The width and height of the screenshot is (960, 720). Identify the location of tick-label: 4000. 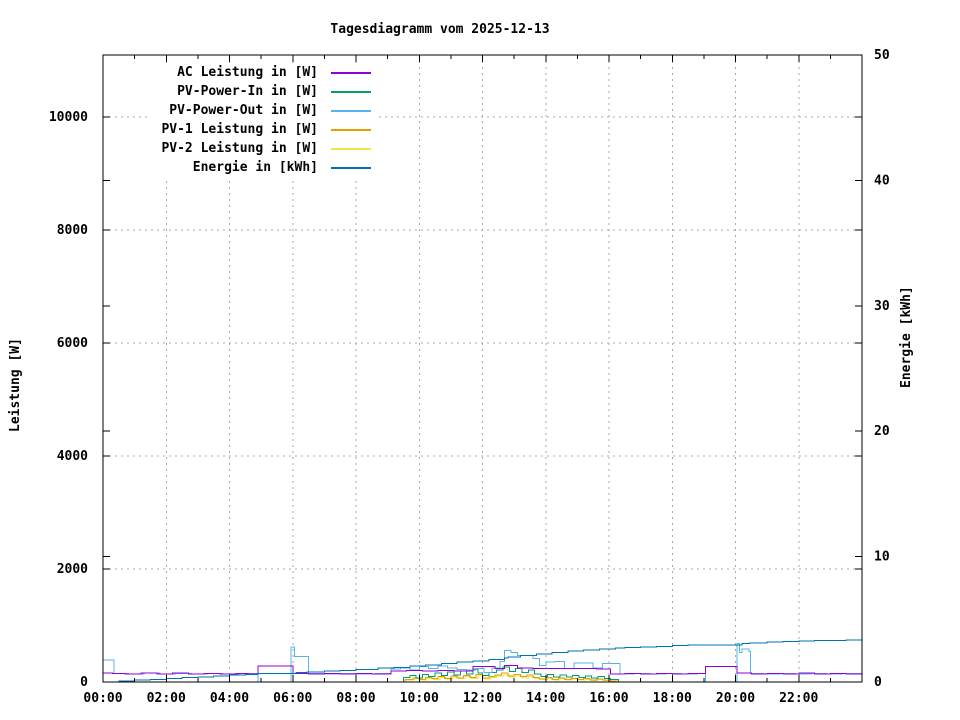
(72, 456).